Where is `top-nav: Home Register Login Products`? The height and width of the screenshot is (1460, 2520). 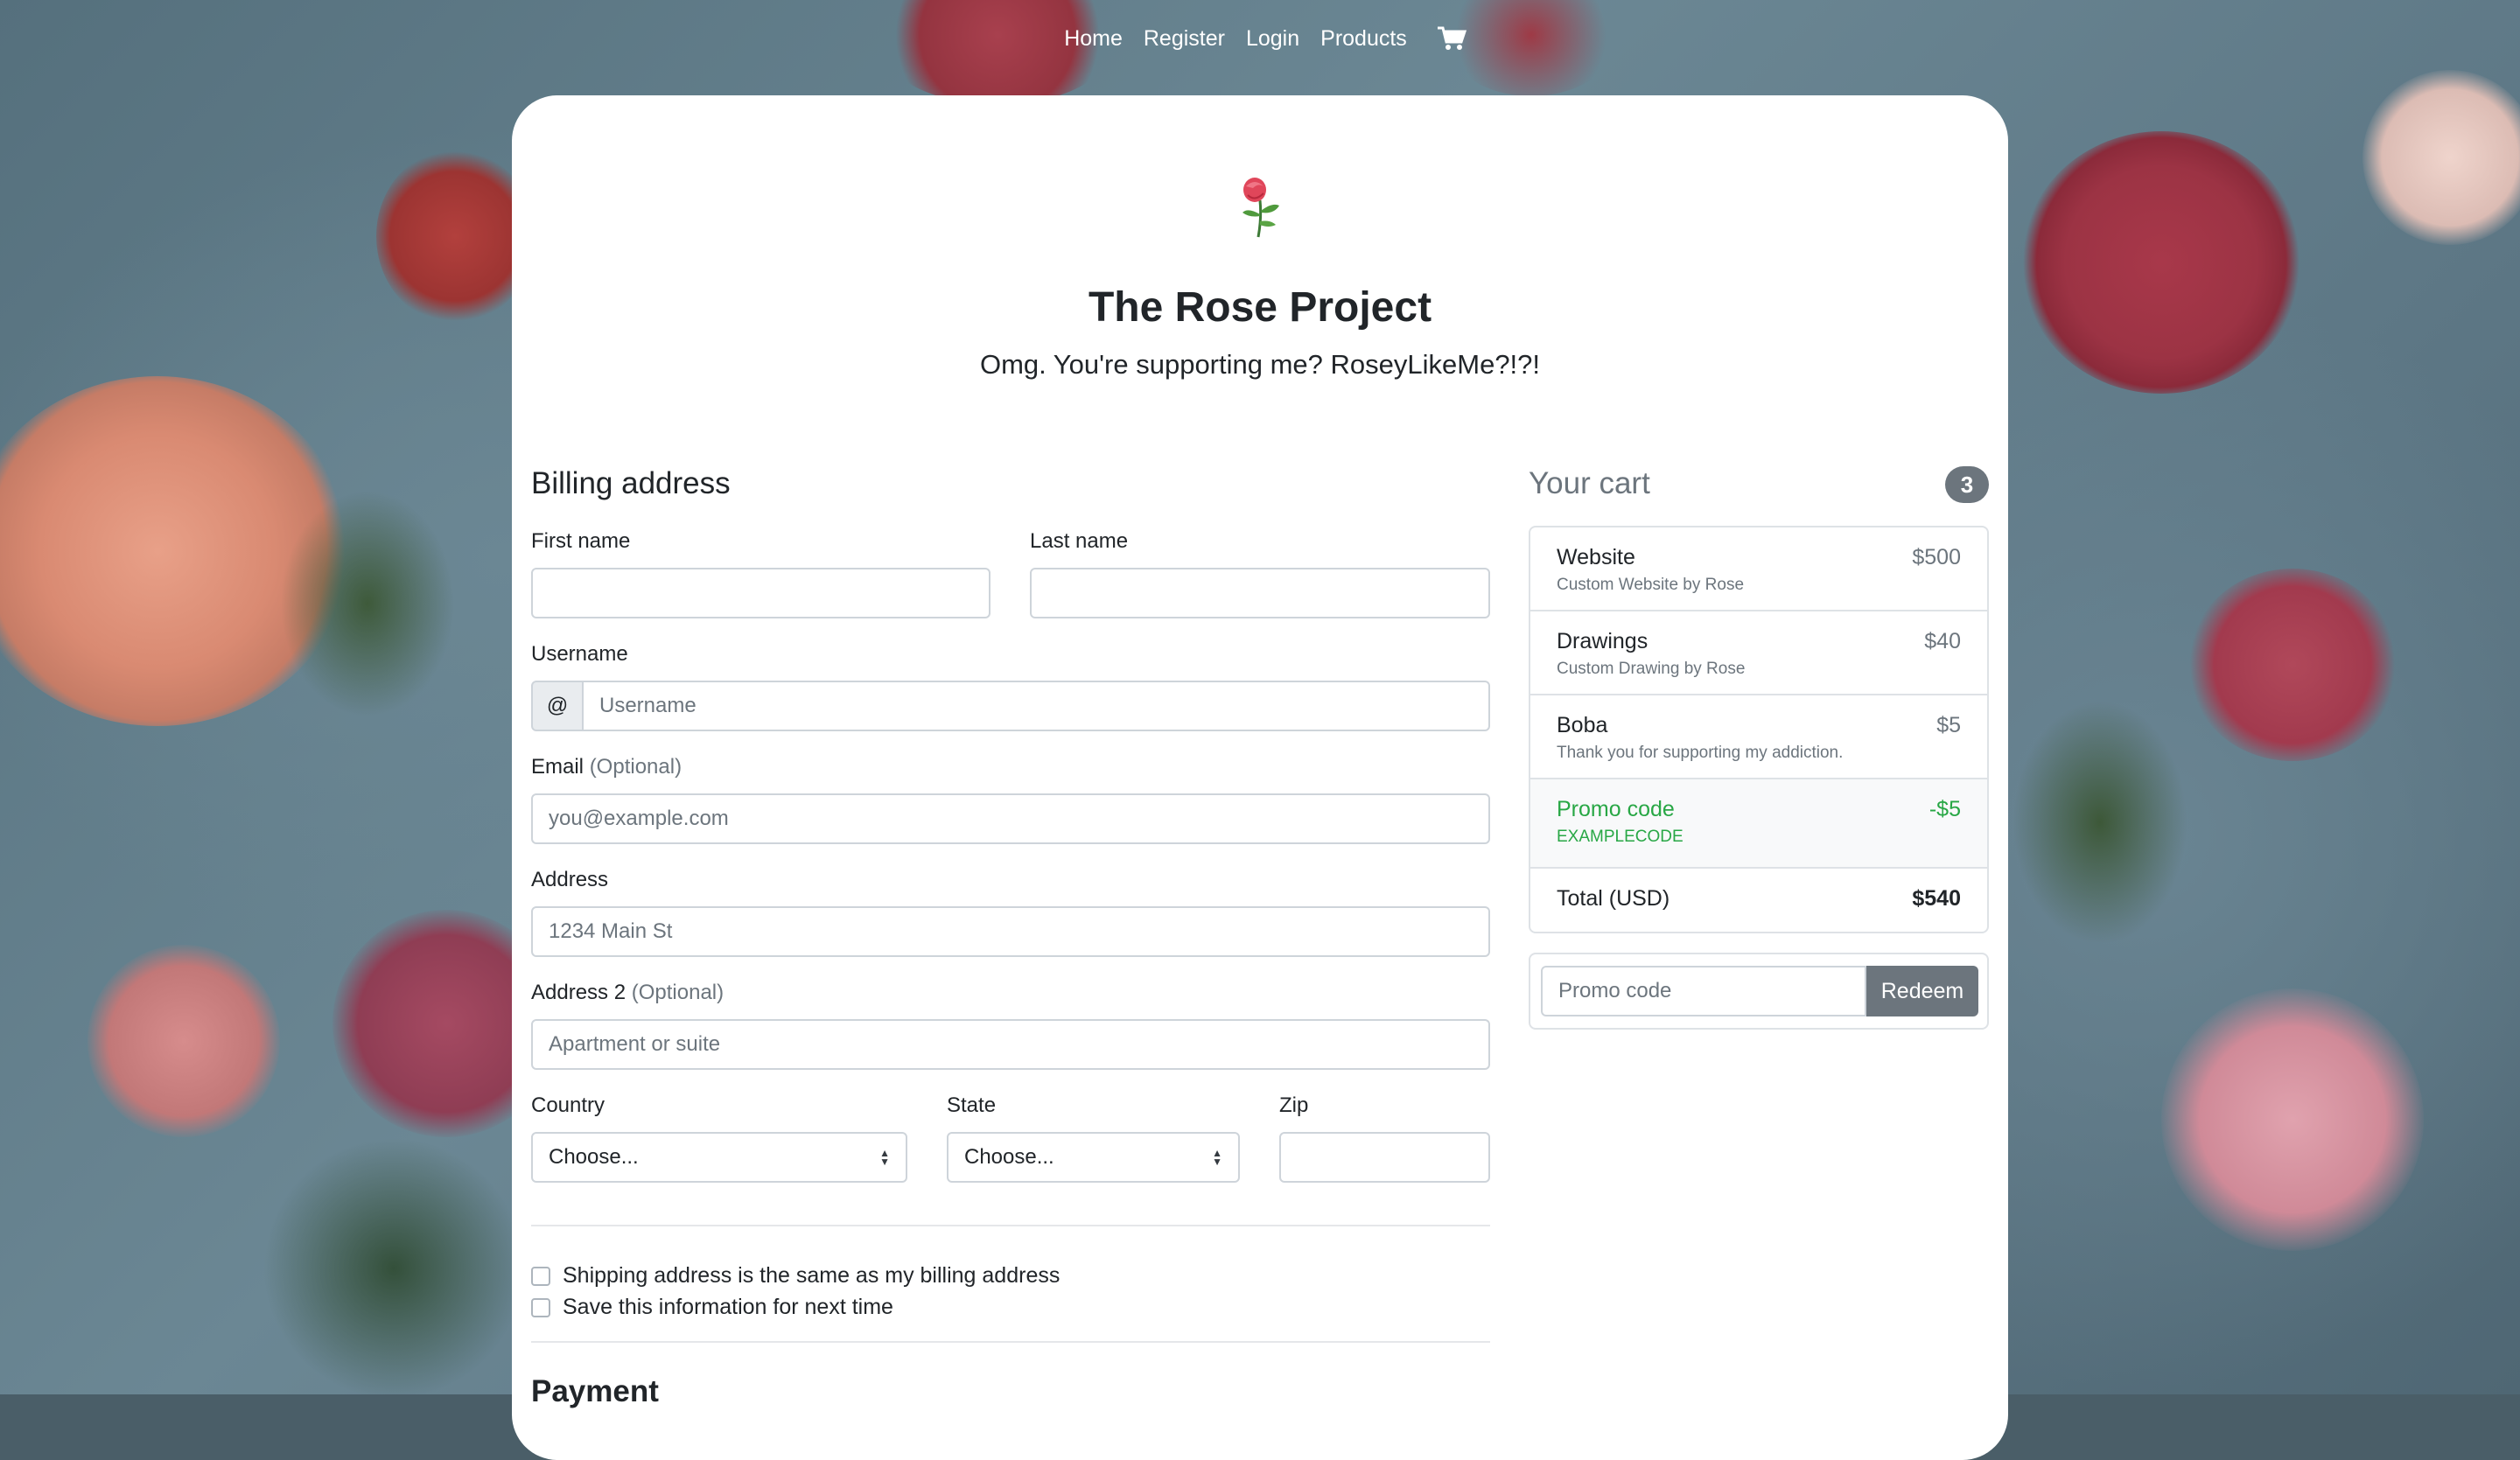 top-nav: Home Register Login Products is located at coordinates (1260, 39).